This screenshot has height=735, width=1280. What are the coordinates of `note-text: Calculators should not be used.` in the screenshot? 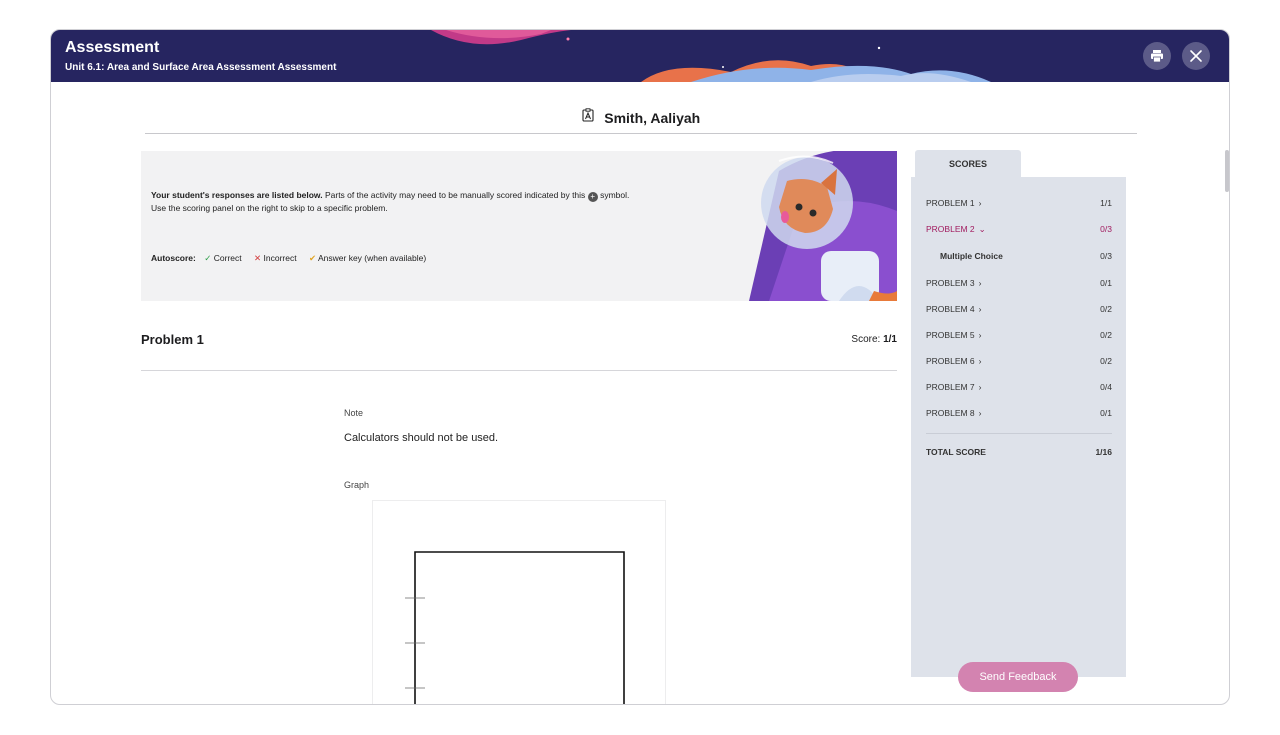 It's located at (421, 438).